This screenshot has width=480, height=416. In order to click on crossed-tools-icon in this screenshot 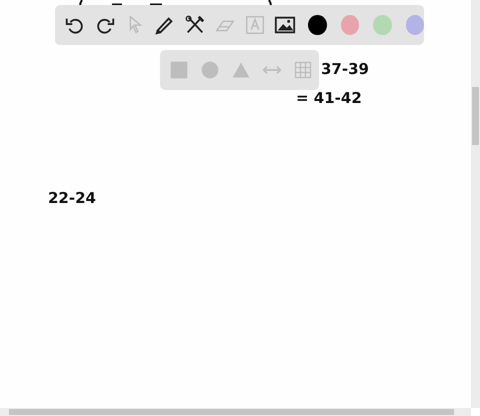, I will do `click(195, 25)`.